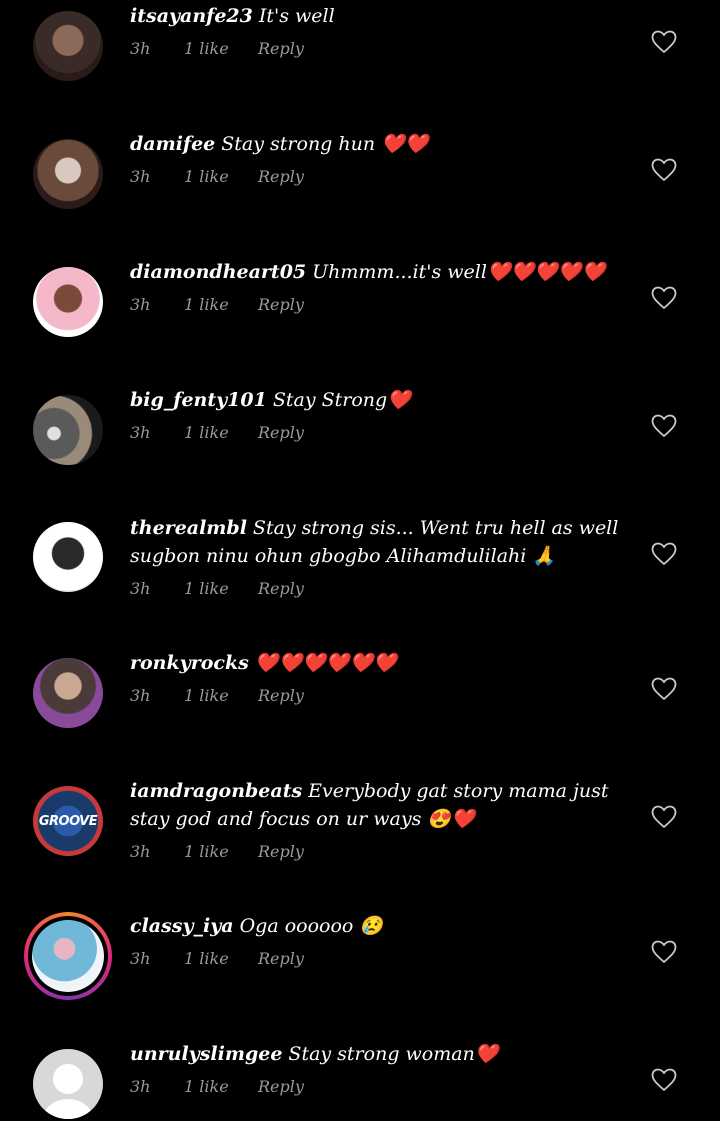 This screenshot has height=1121, width=720. What do you see at coordinates (206, 1054) in the screenshot?
I see `comment-username: unrulyslimgee` at bounding box center [206, 1054].